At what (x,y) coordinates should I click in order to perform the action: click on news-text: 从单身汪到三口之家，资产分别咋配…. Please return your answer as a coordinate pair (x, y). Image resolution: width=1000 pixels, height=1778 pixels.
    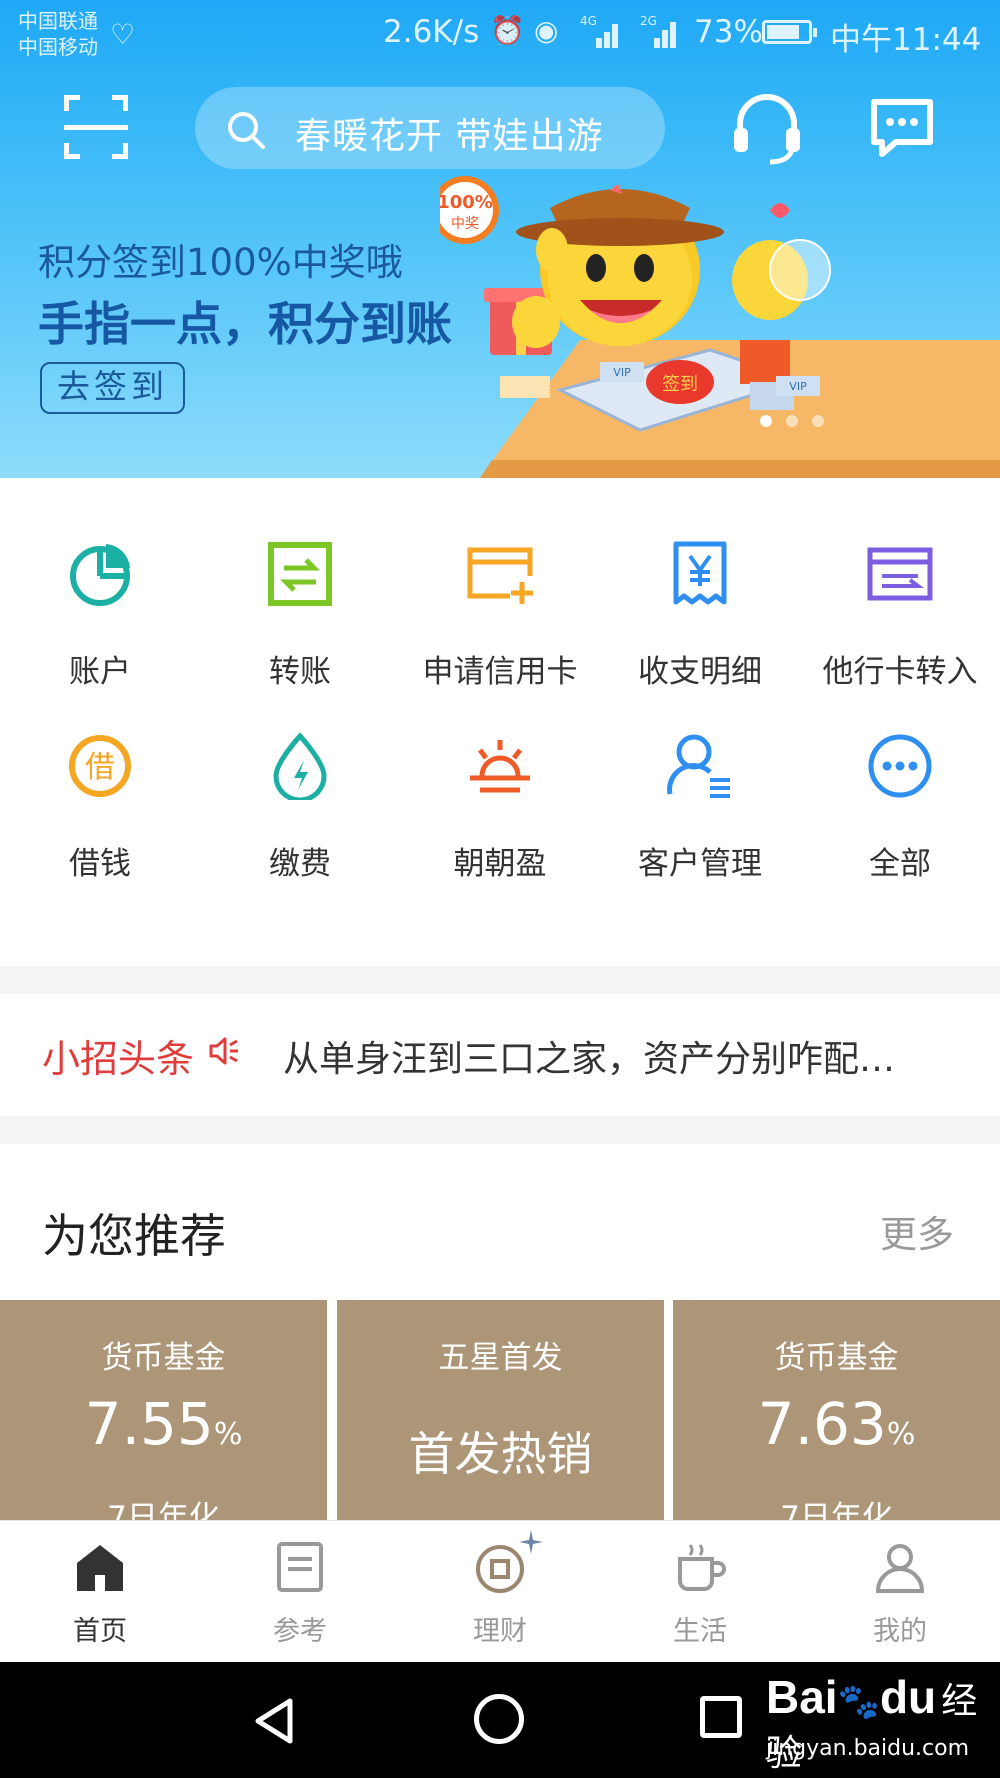
    Looking at the image, I should click on (589, 1059).